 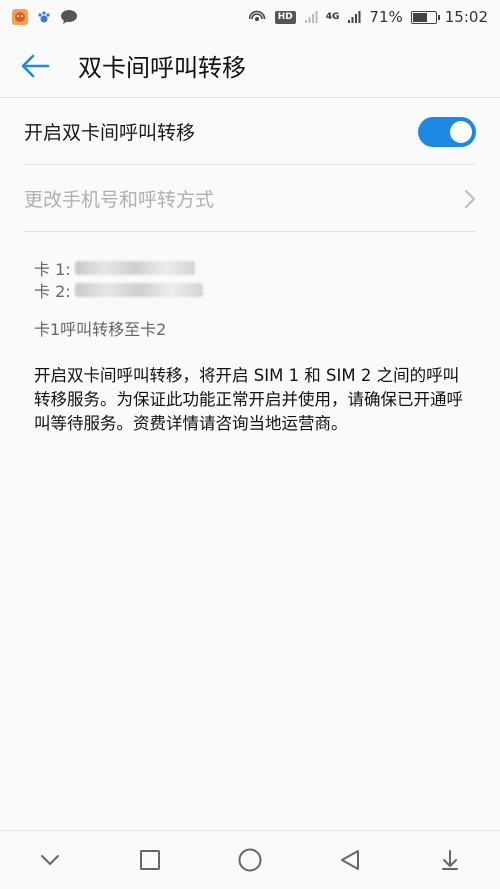 I want to click on nav-home-button, so click(x=250, y=860).